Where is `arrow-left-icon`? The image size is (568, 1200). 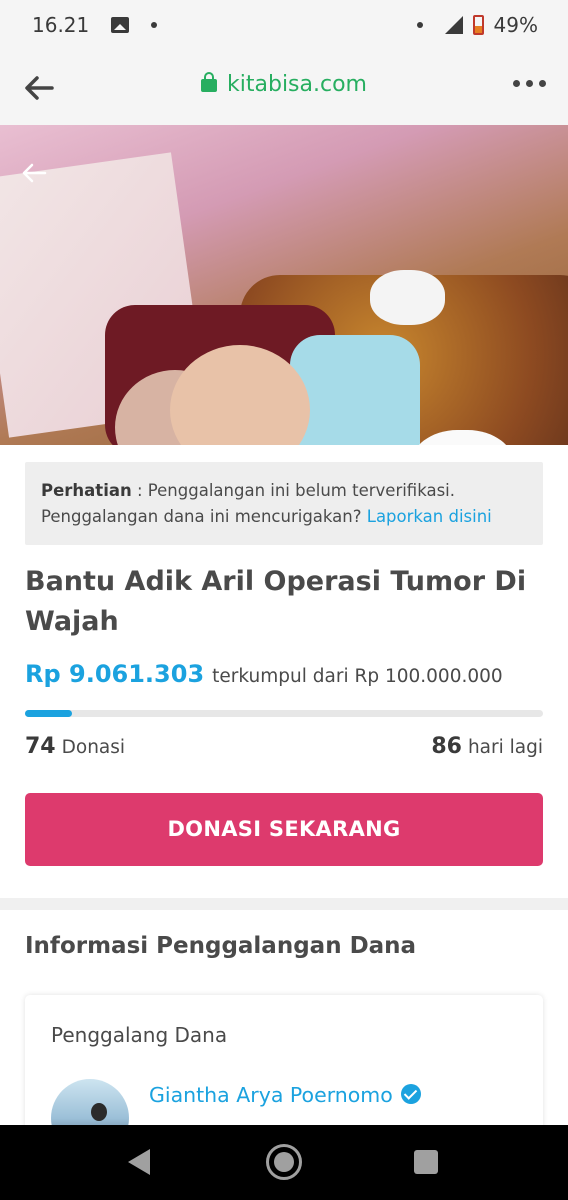
arrow-left-icon is located at coordinates (34, 173).